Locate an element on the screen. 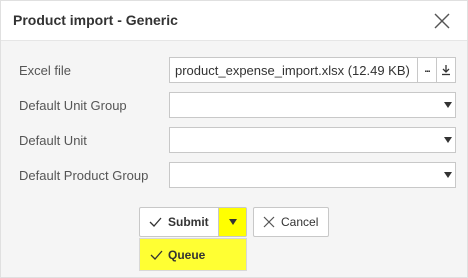 Image resolution: width=468 pixels, height=278 pixels. caret-down-icon is located at coordinates (232, 222).